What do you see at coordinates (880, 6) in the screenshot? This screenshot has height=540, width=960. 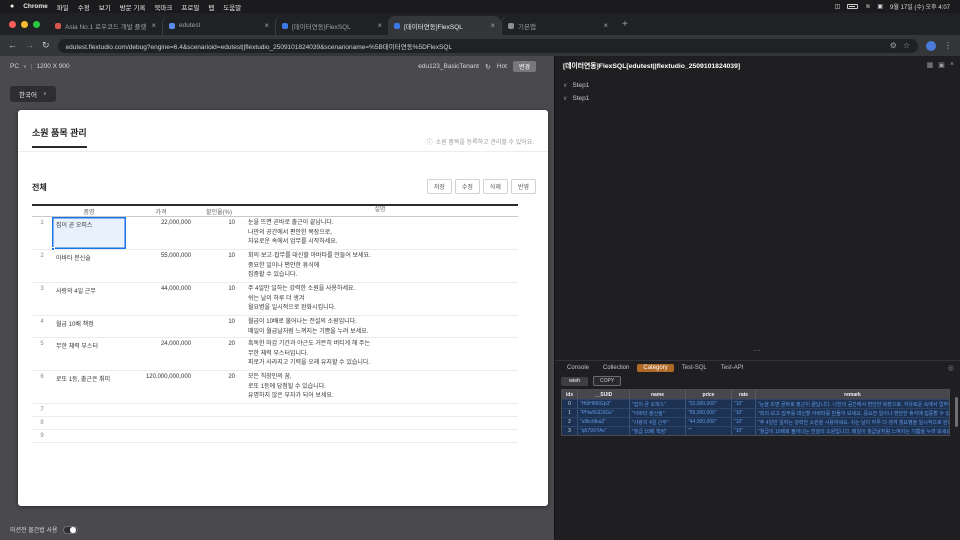 I see `control-center-icon: ▣` at bounding box center [880, 6].